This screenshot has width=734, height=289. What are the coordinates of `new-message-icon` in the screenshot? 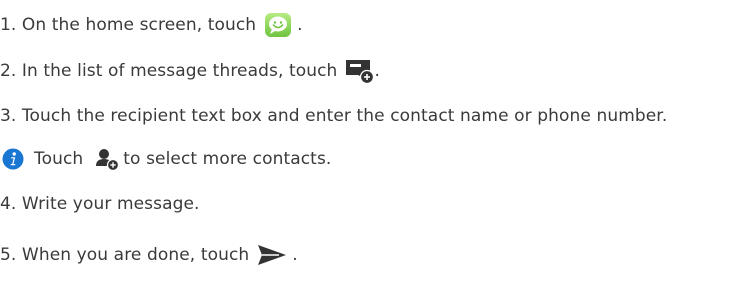 It's located at (360, 71).